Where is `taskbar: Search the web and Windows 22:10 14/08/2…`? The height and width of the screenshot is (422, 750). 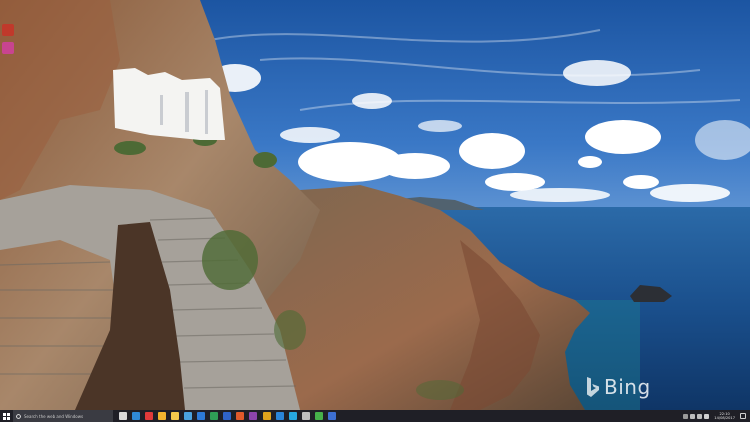 taskbar: Search the web and Windows 22:10 14/08/2… is located at coordinates (375, 416).